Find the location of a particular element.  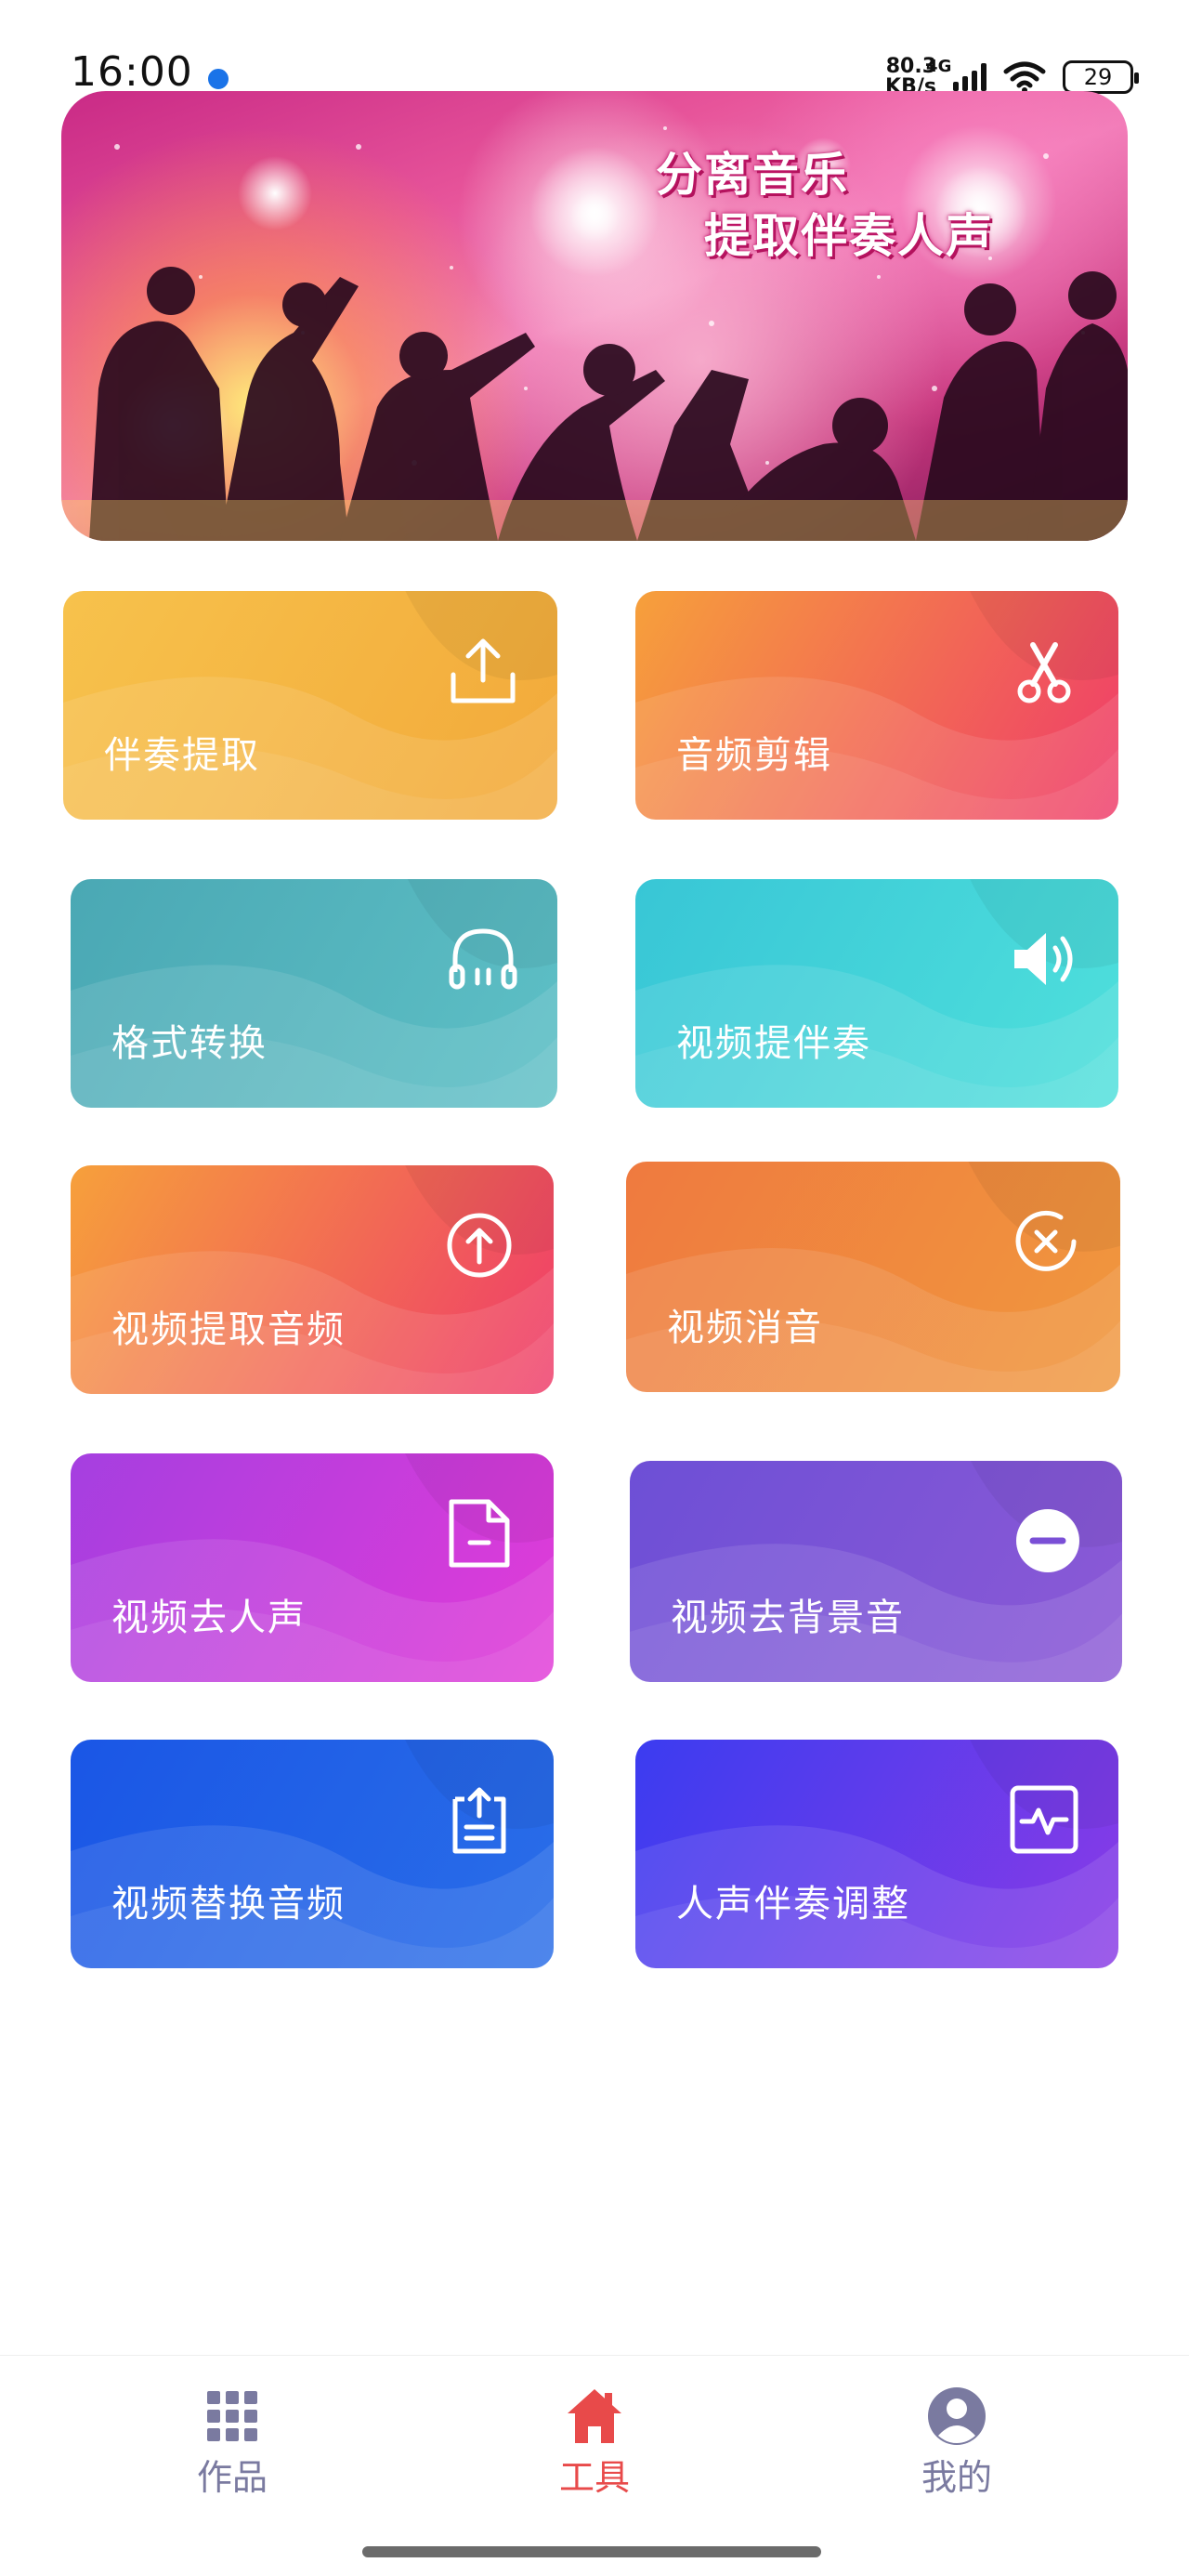

tool-card-label: 伴奏提取 is located at coordinates (182, 755).